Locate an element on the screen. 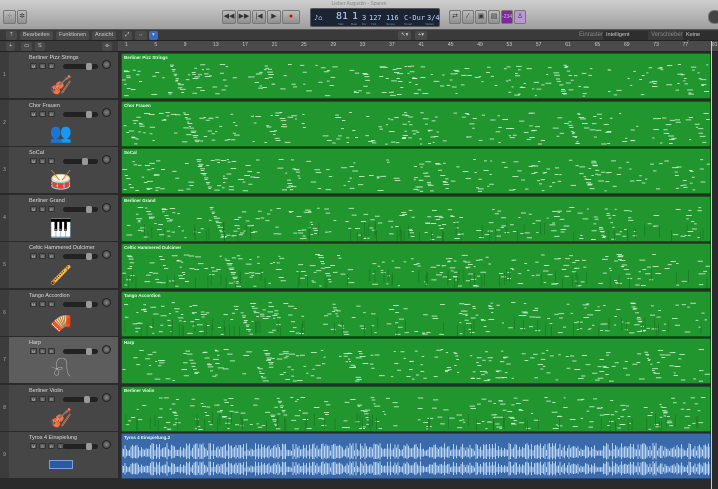 The width and height of the screenshot is (718, 489). midi-region: Berliner Grand is located at coordinates (416, 218).